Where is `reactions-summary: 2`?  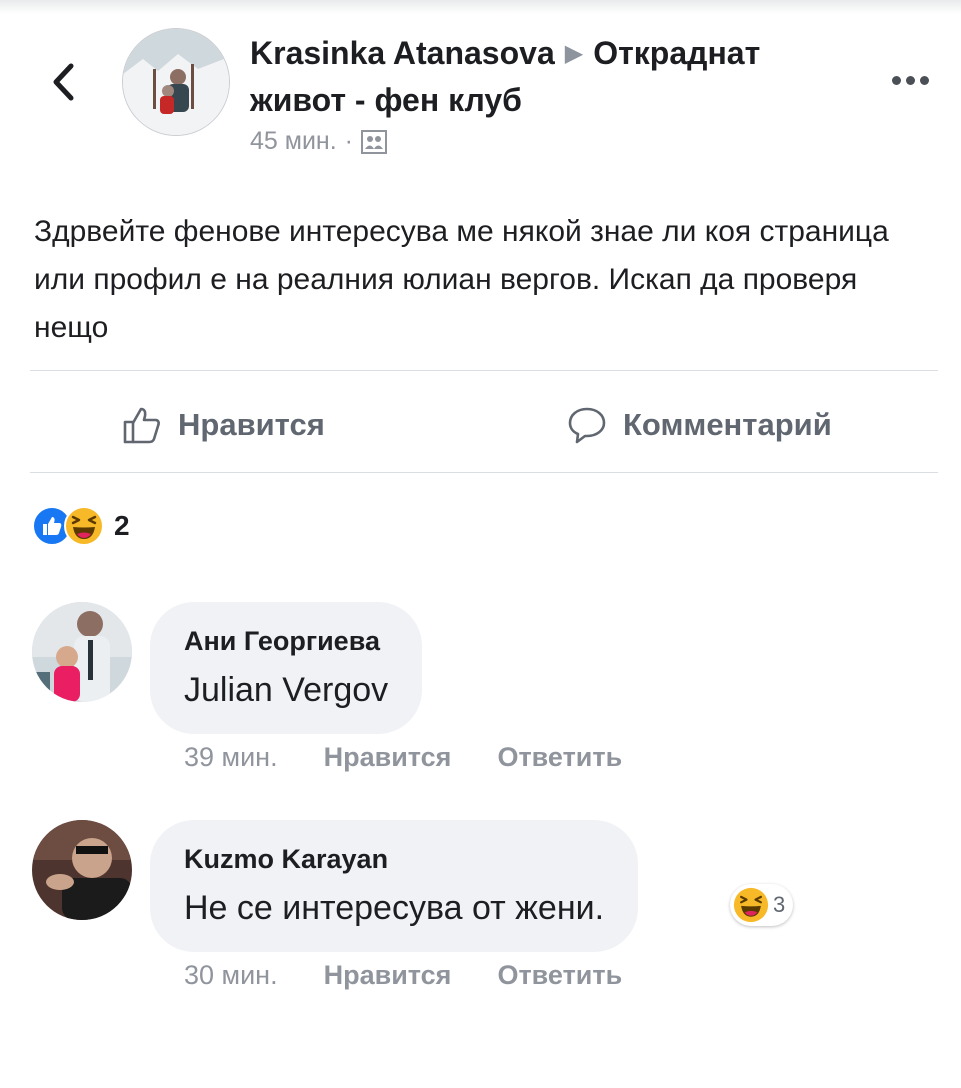 reactions-summary: 2 is located at coordinates (81, 526).